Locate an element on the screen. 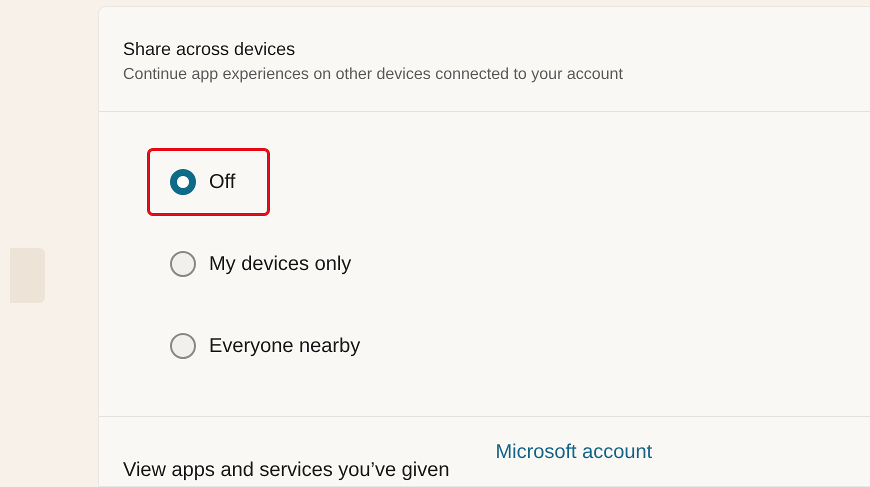  radio-option: Everyone nearby is located at coordinates (265, 346).